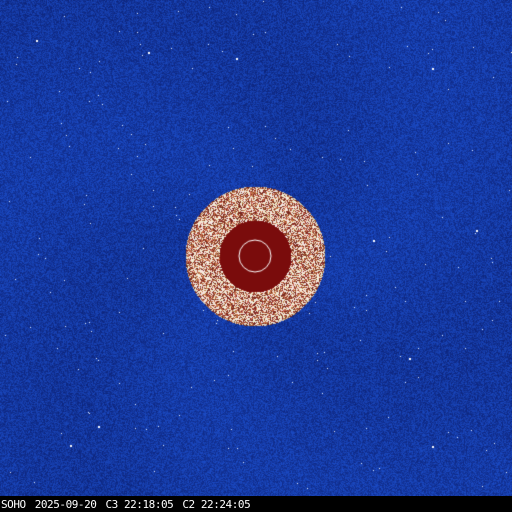  I want to click on date-label: 2025-09-20, so click(65, 504).